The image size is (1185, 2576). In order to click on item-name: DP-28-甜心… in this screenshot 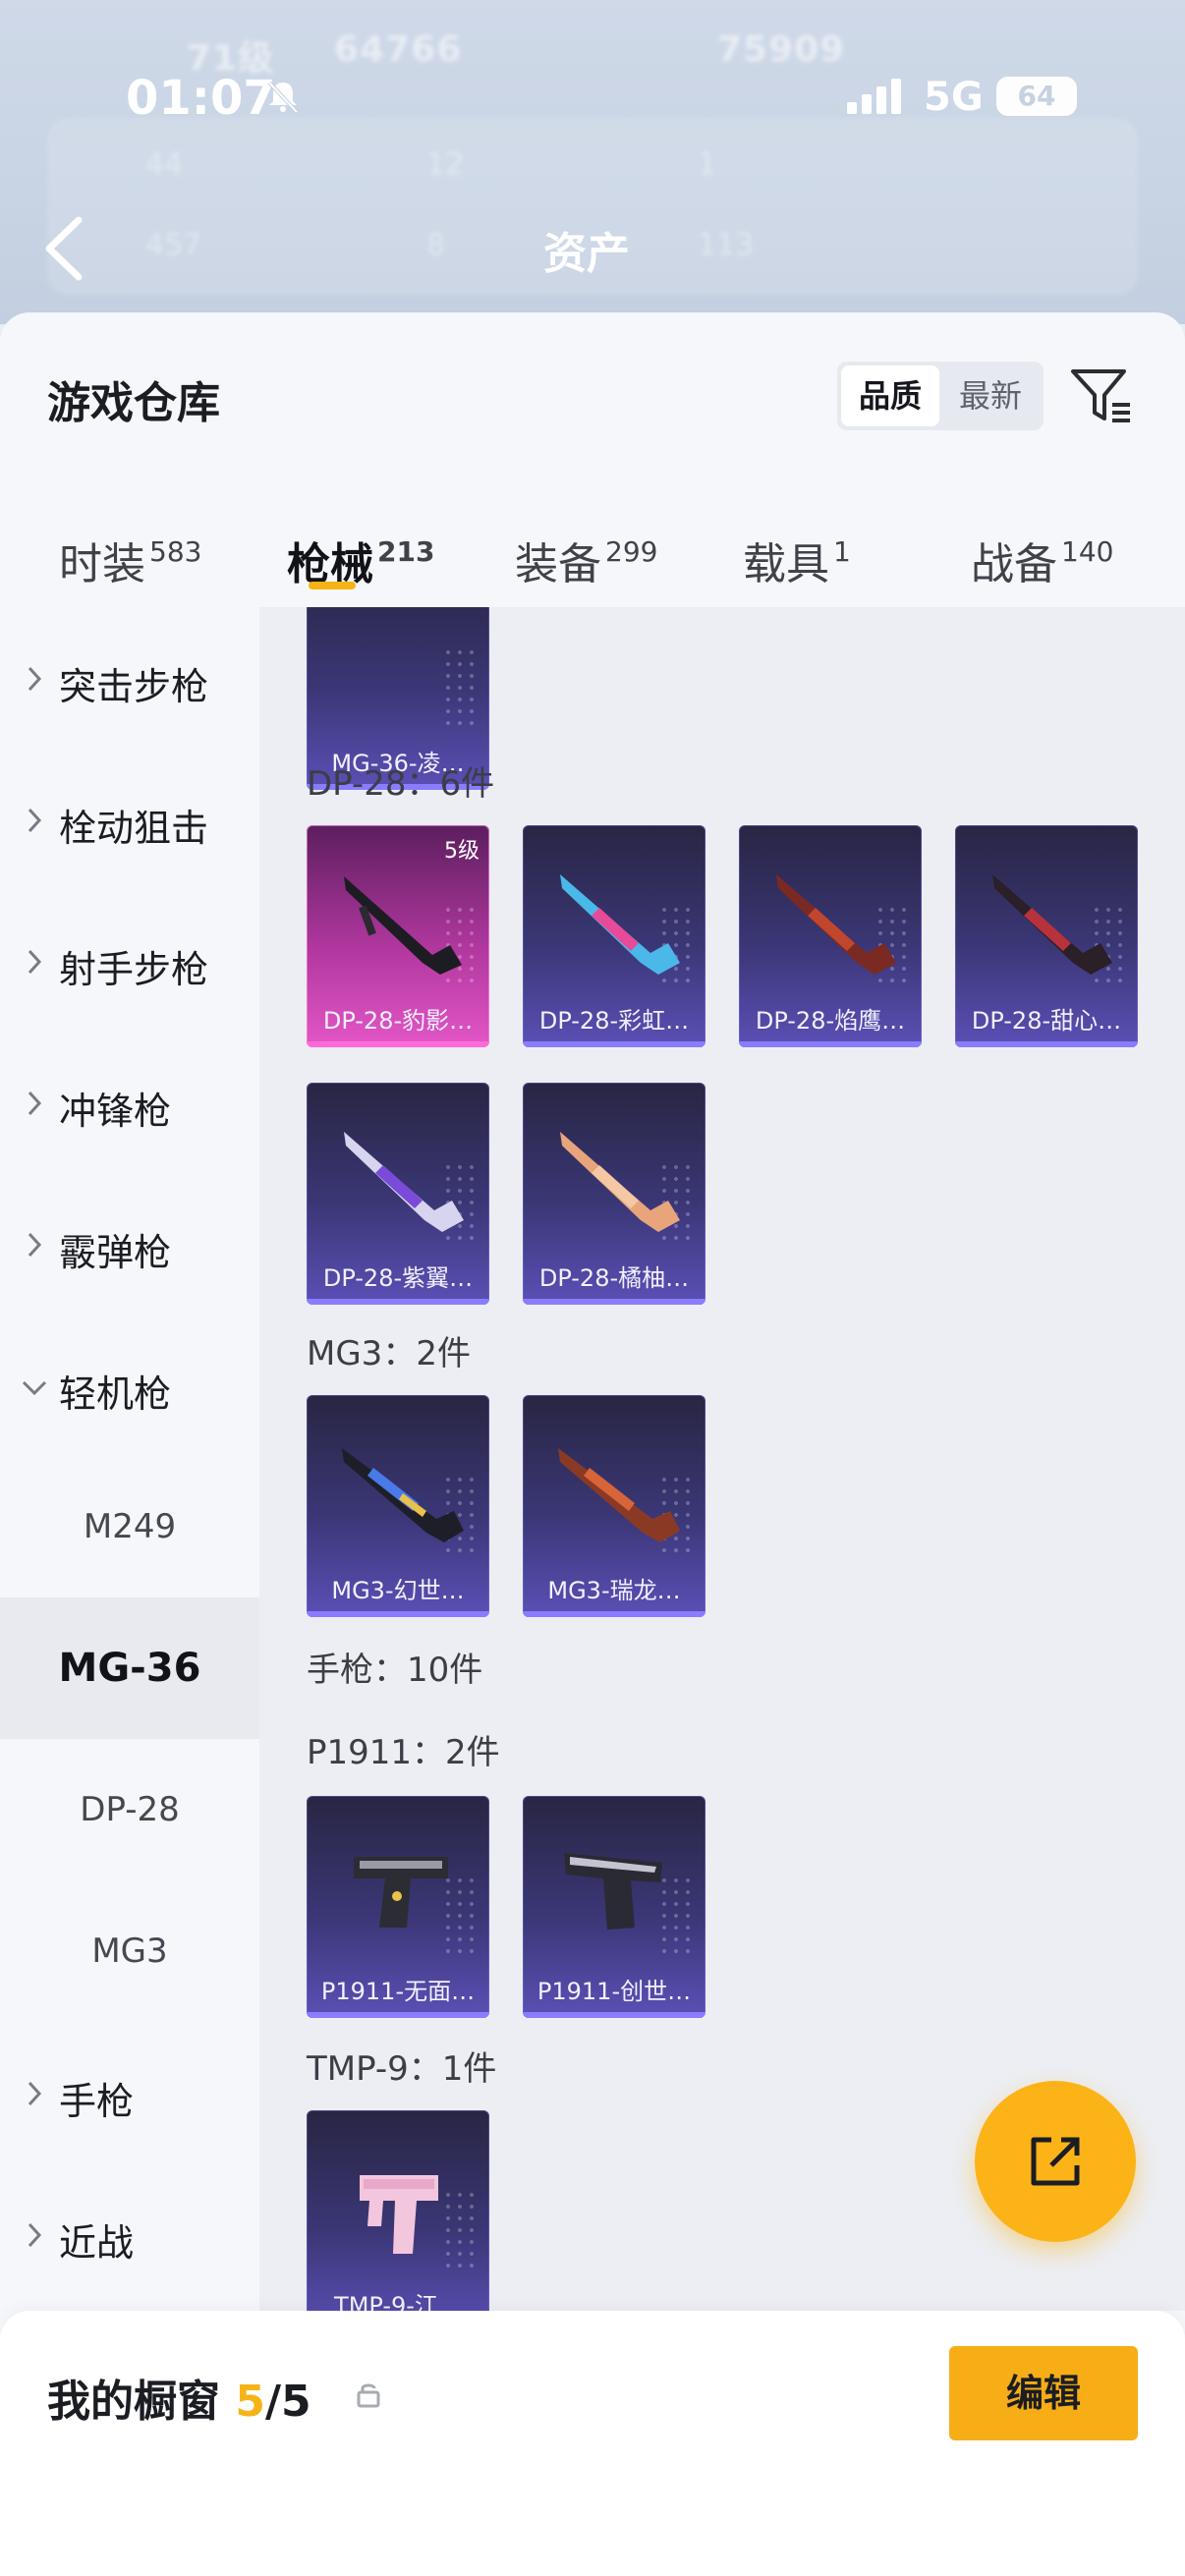, I will do `click(1046, 1021)`.